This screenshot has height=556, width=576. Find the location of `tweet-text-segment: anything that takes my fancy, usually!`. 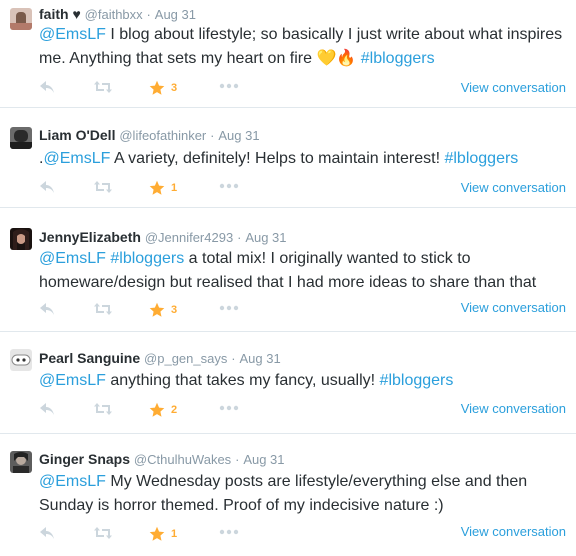

tweet-text-segment: anything that takes my fancy, usually! is located at coordinates (242, 380).